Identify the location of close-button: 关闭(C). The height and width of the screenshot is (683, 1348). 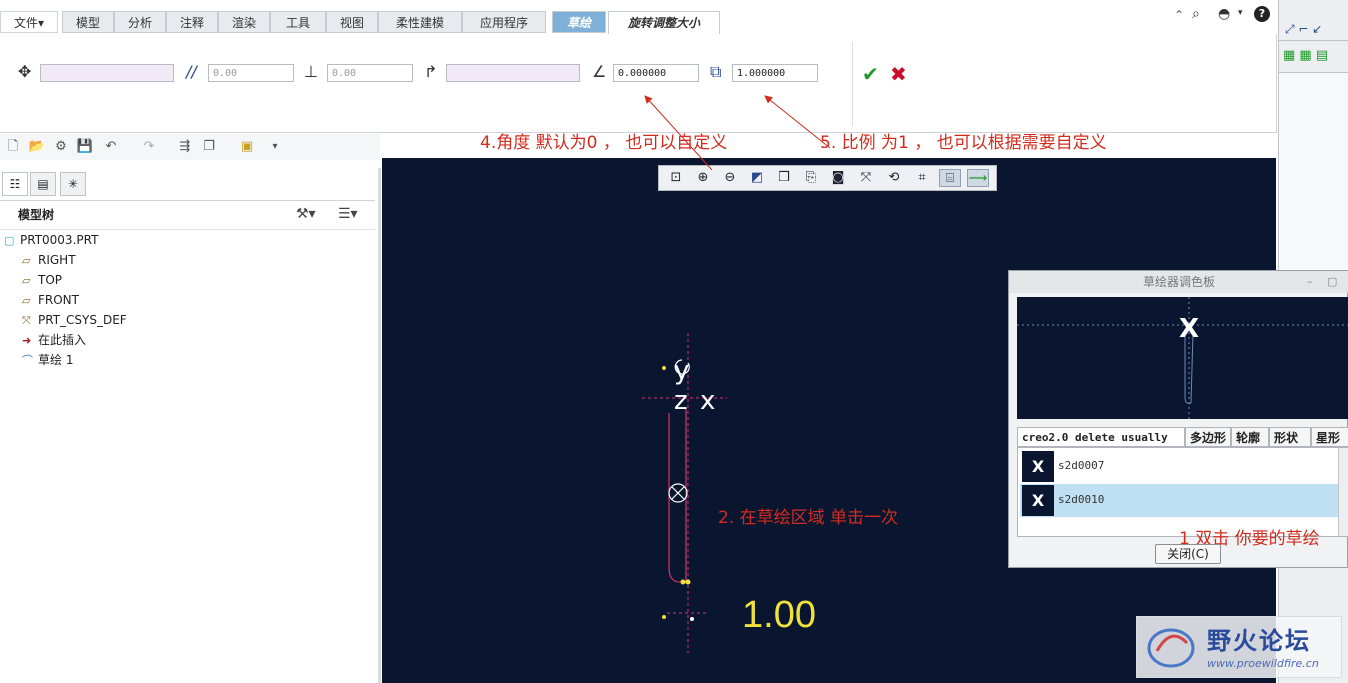
(1188, 554).